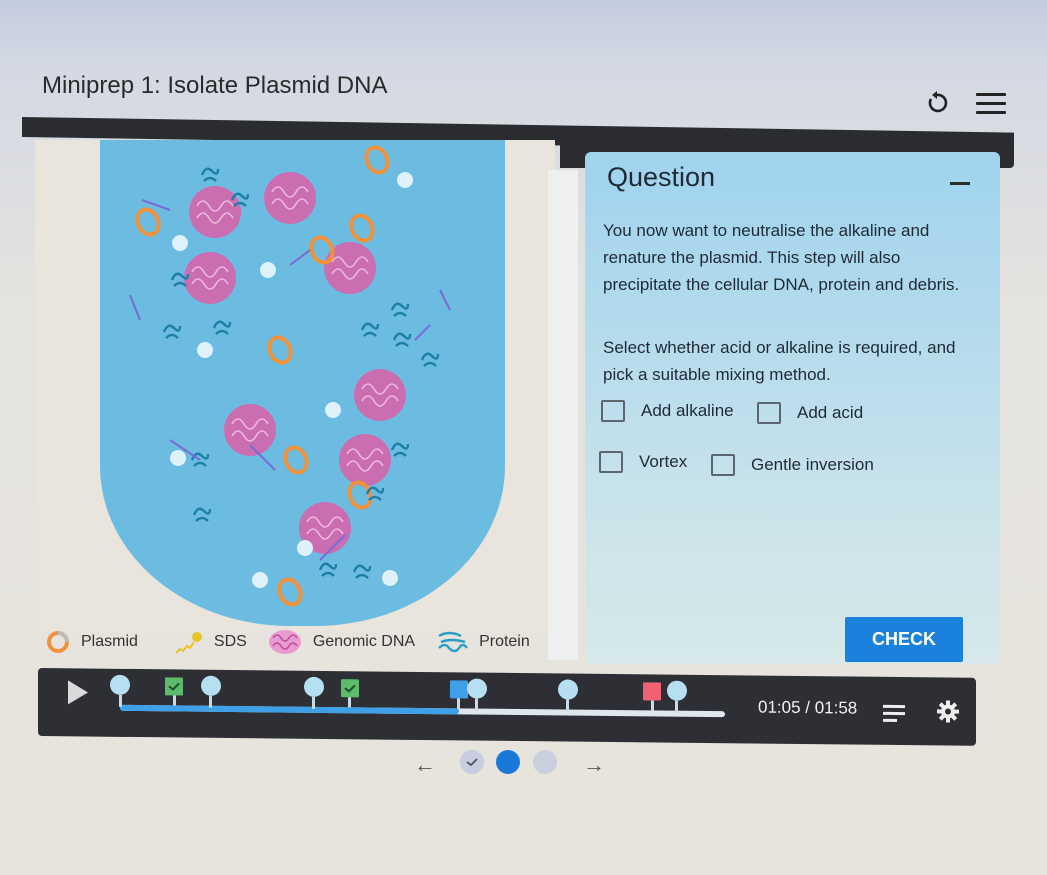 Image resolution: width=1047 pixels, height=875 pixels. What do you see at coordinates (904, 639) in the screenshot?
I see `check-button: CHECK` at bounding box center [904, 639].